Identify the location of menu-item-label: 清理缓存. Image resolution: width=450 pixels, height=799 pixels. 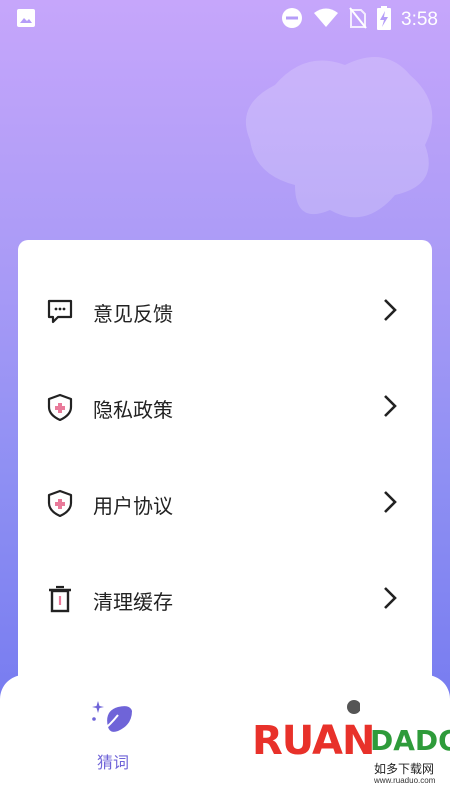
(133, 602).